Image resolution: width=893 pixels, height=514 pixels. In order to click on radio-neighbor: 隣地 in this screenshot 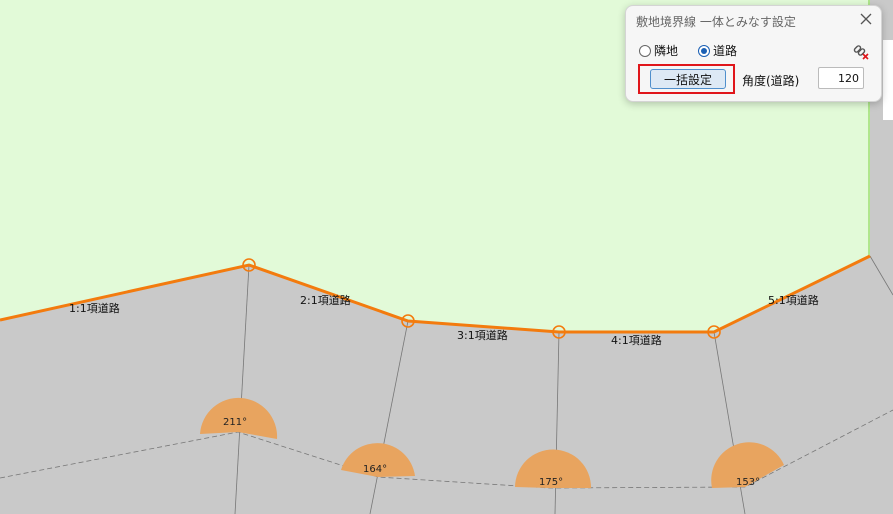, I will do `click(658, 50)`.